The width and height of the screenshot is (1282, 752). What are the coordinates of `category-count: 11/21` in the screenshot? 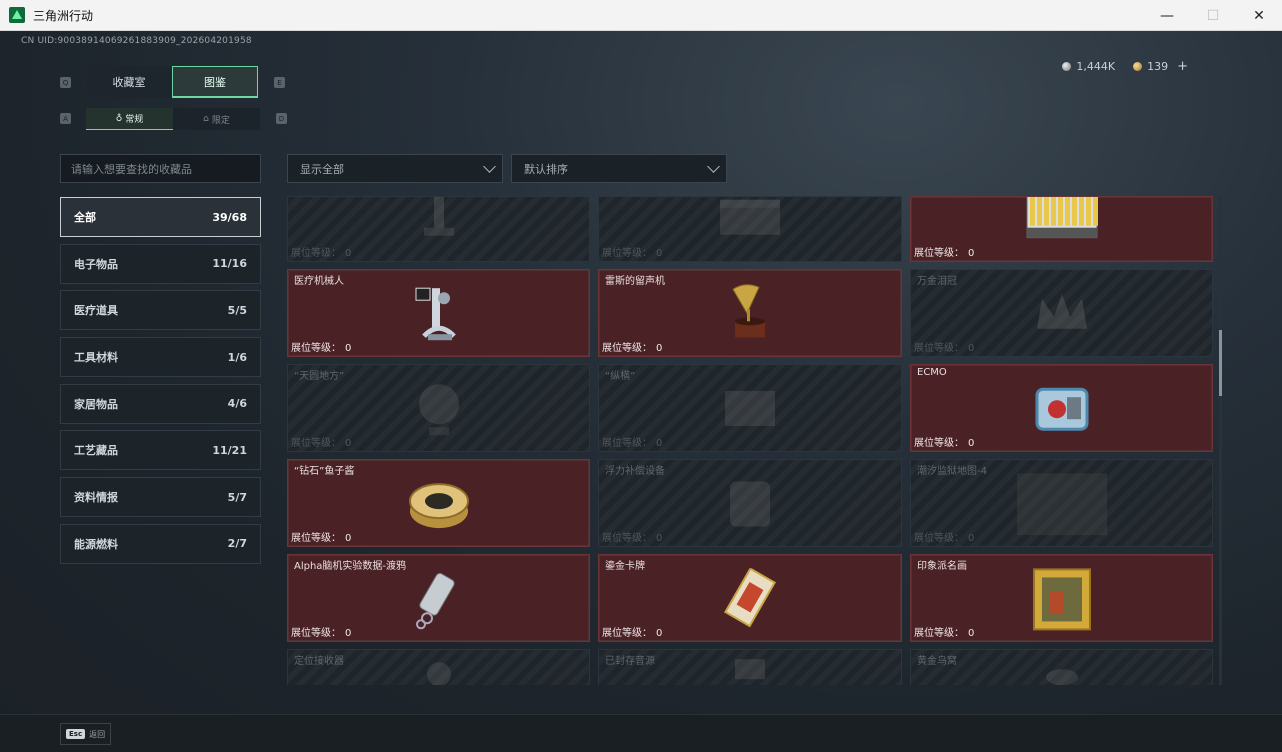 It's located at (229, 450).